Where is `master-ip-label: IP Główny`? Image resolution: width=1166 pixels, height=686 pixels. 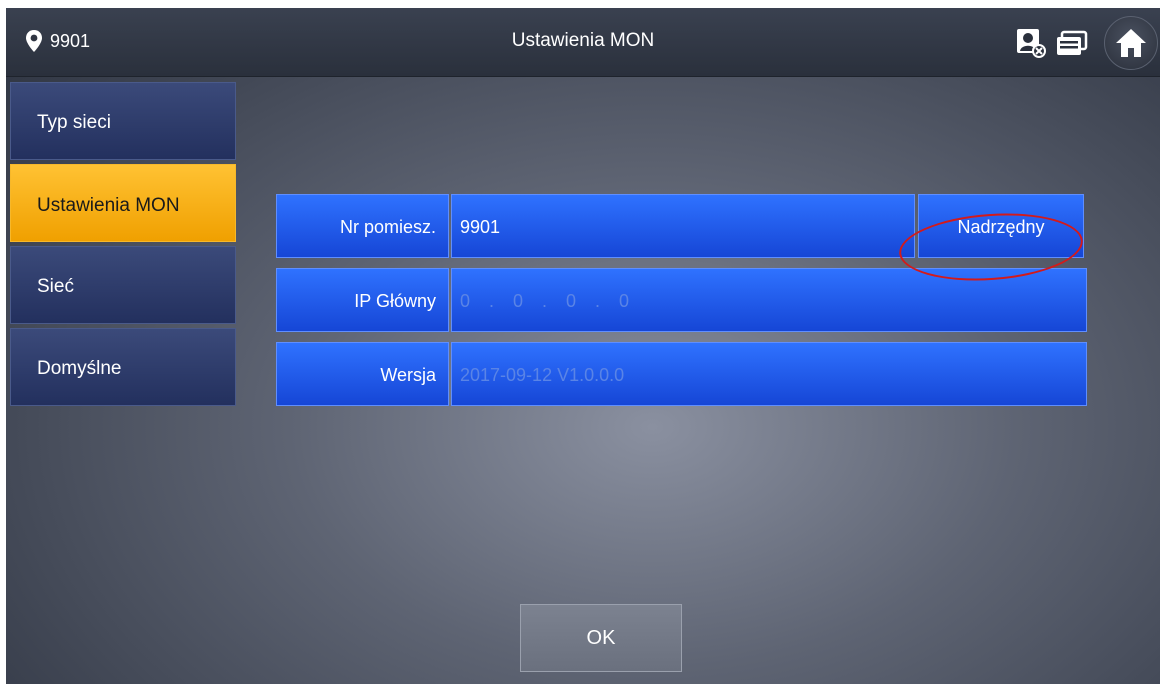 master-ip-label: IP Główny is located at coordinates (362, 300).